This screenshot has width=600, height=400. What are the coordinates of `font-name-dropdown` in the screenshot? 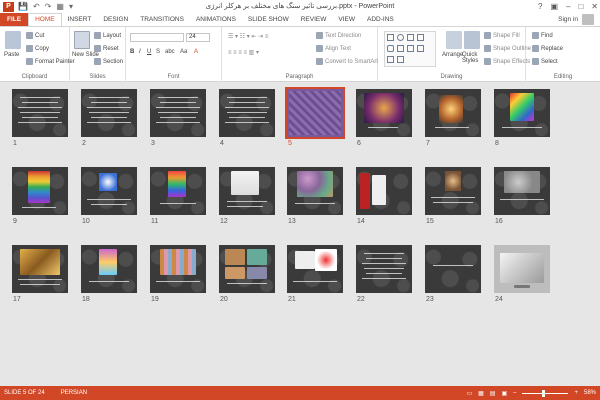 It's located at (157, 37).